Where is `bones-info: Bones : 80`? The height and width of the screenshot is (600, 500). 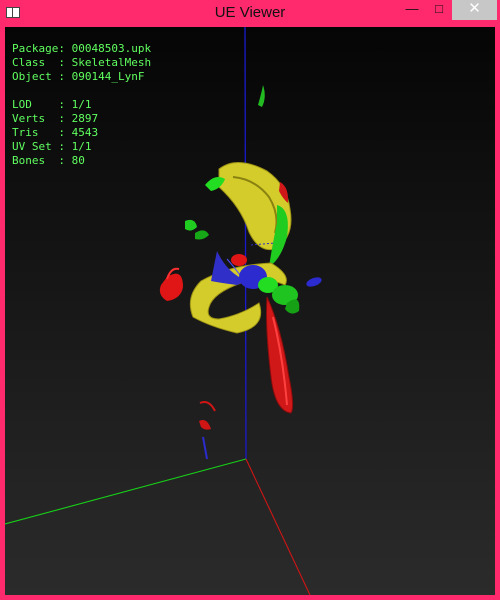
bones-info: Bones : 80 is located at coordinates (48, 160).